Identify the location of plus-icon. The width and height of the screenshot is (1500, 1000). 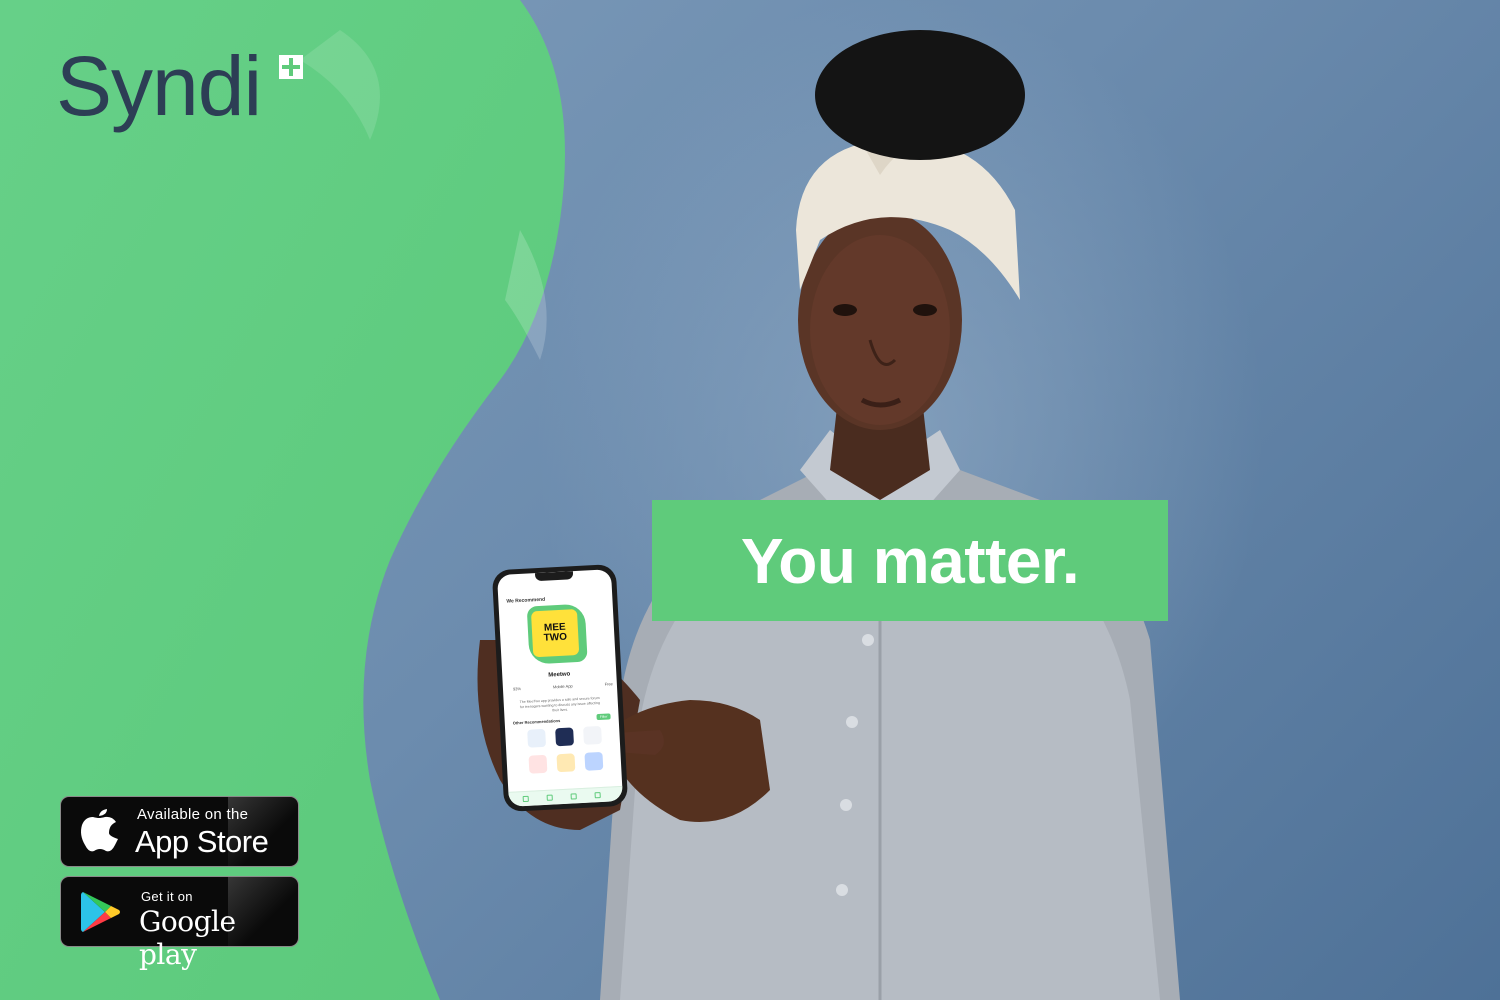
(291, 67).